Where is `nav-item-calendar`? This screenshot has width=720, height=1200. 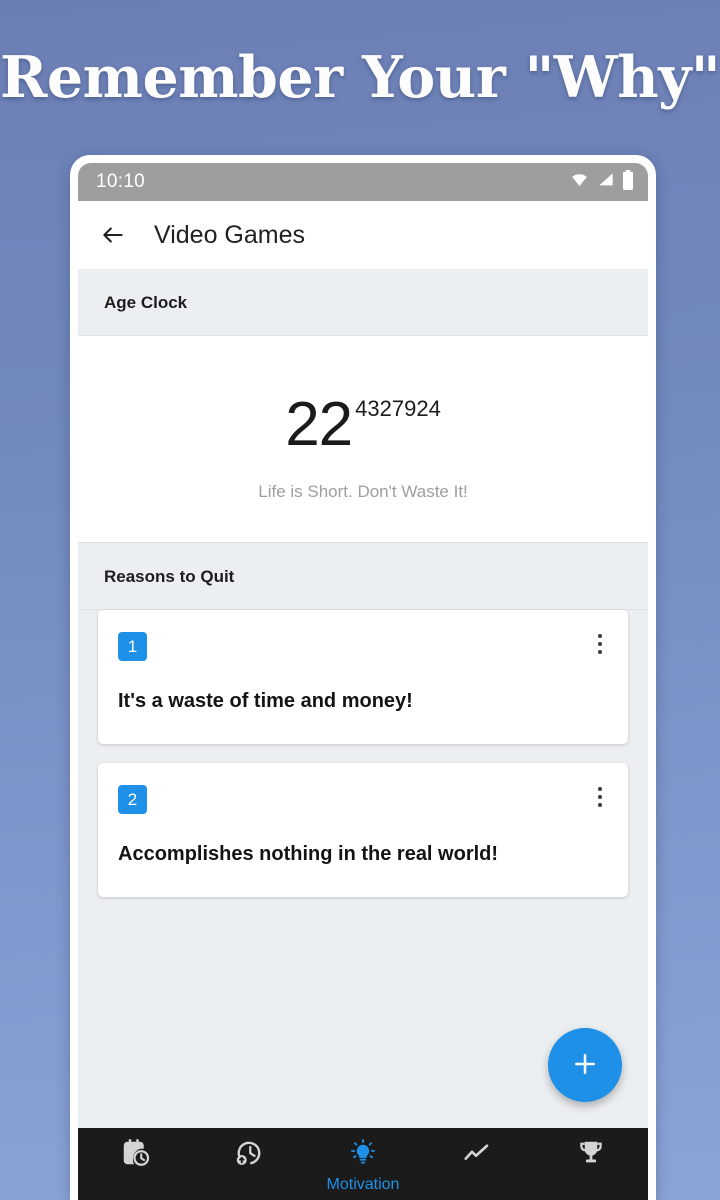
nav-item-calendar is located at coordinates (135, 1155).